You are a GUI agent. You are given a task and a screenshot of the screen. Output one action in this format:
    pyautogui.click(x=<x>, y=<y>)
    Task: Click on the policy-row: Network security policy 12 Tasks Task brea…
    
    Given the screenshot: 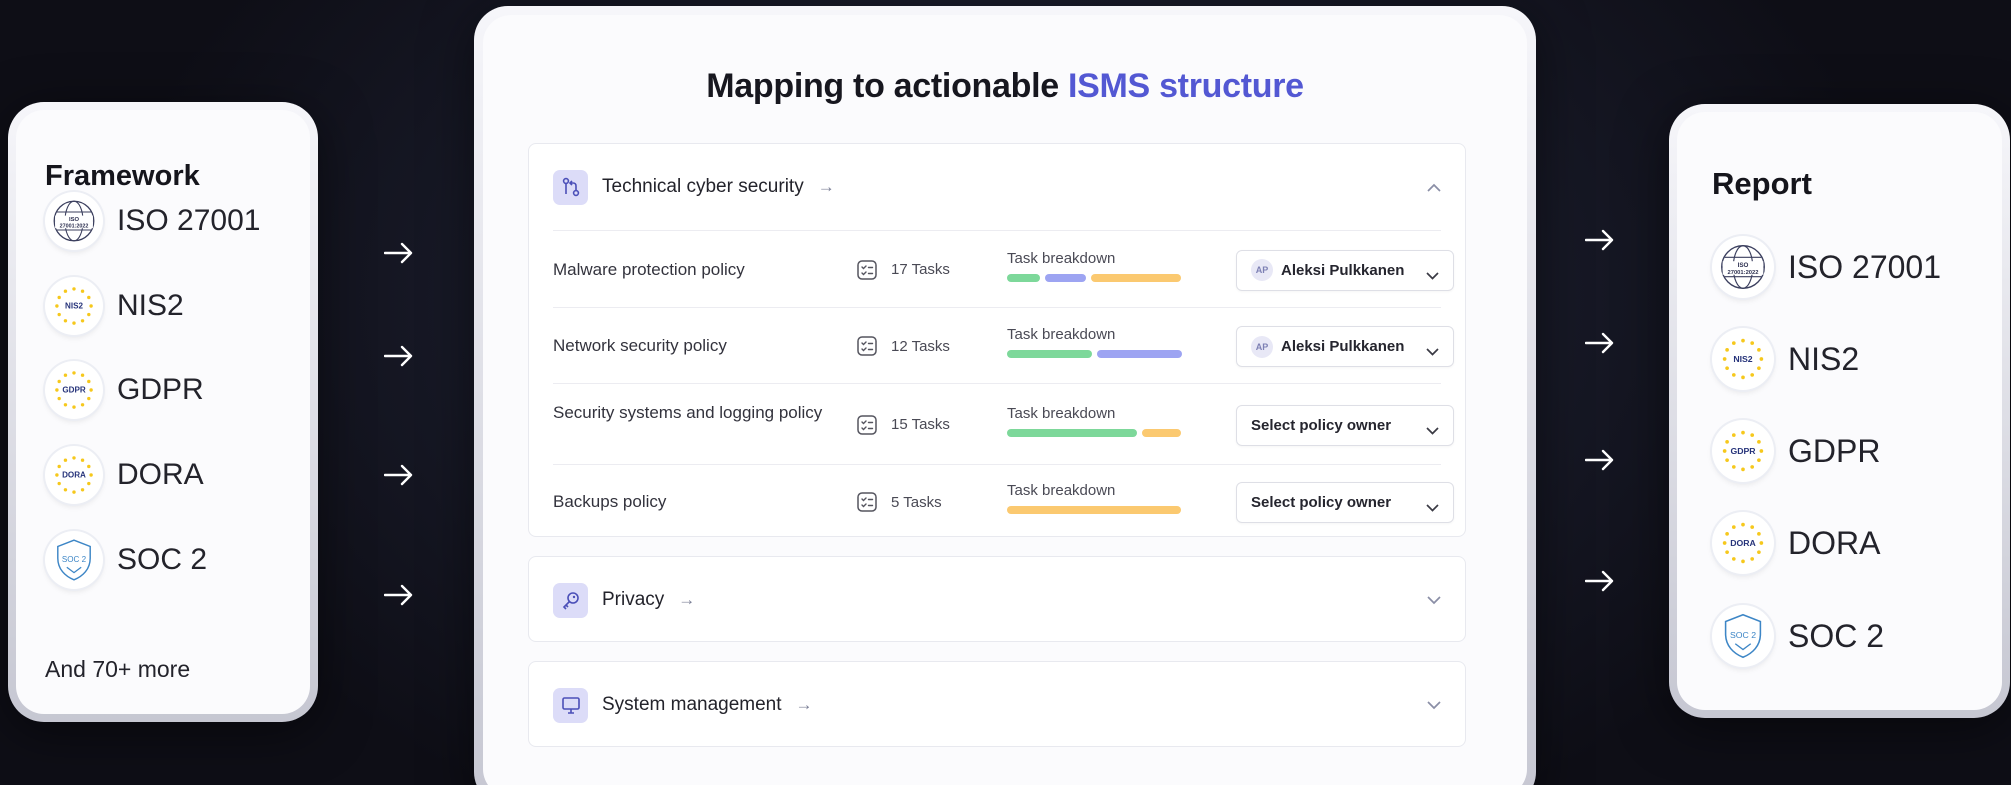 What is the action you would take?
    pyautogui.click(x=1003, y=346)
    